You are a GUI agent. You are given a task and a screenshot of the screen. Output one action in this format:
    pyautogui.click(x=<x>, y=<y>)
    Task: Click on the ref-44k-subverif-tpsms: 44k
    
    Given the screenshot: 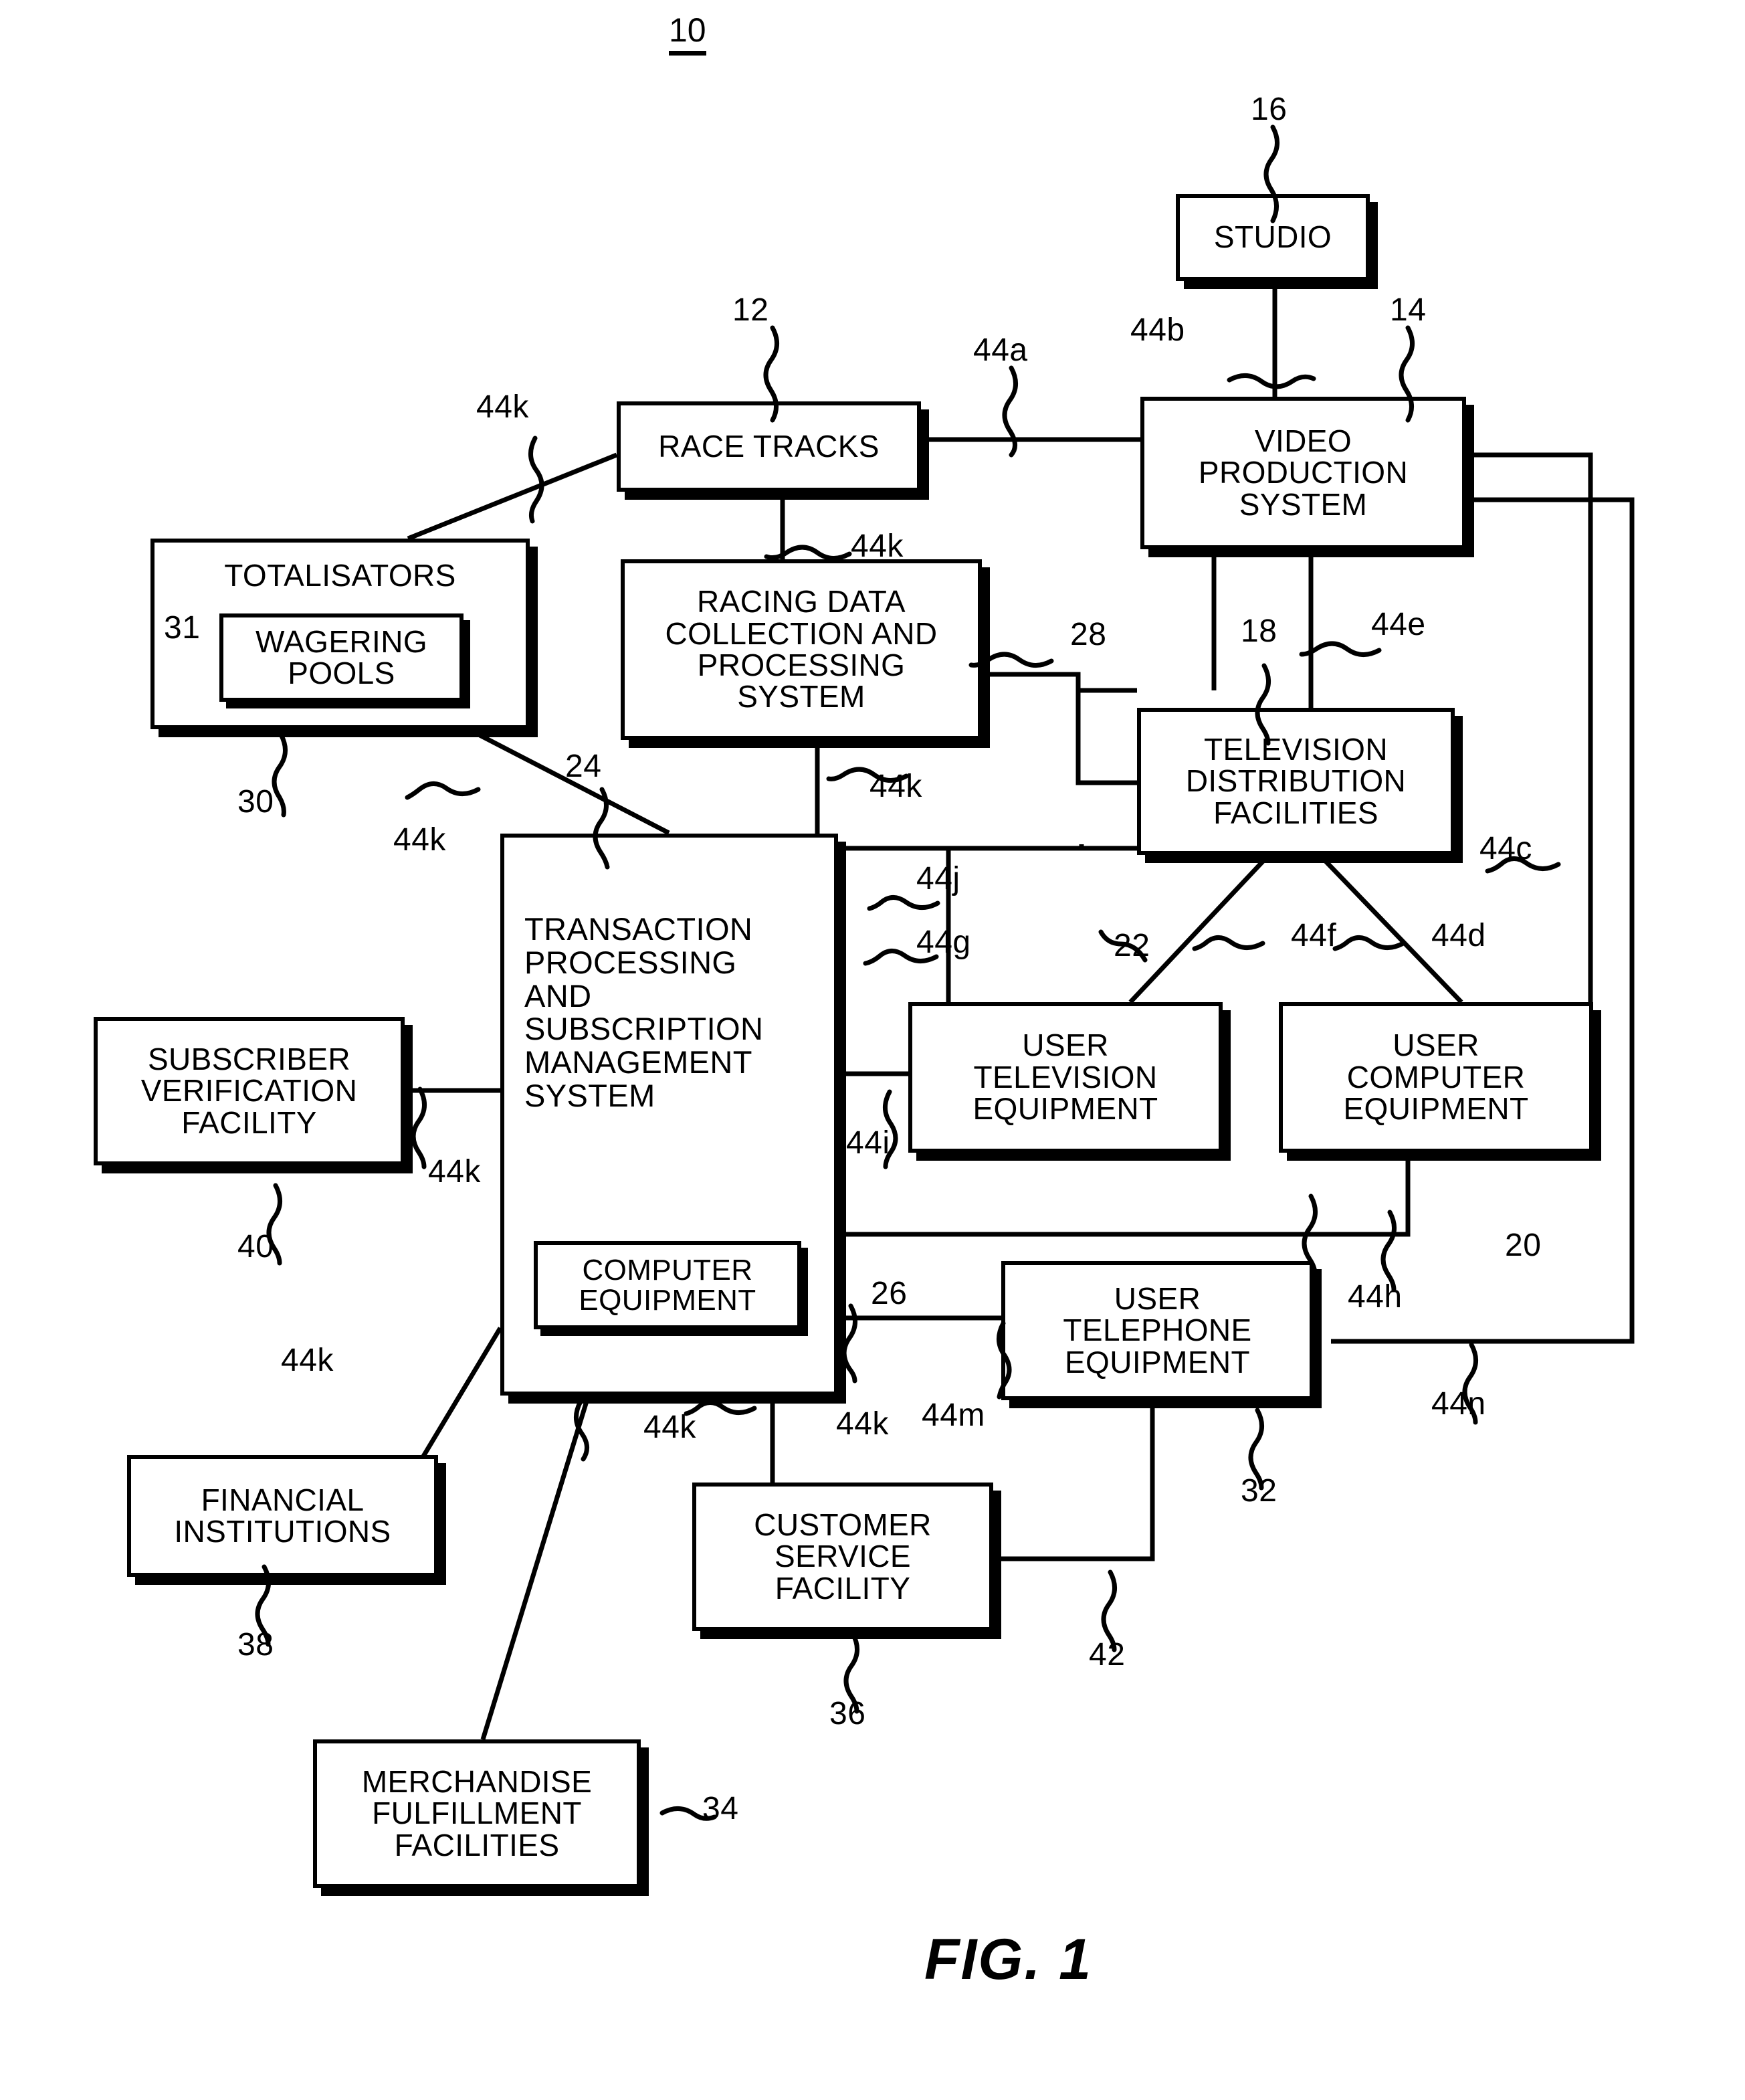 What is the action you would take?
    pyautogui.click(x=454, y=1171)
    